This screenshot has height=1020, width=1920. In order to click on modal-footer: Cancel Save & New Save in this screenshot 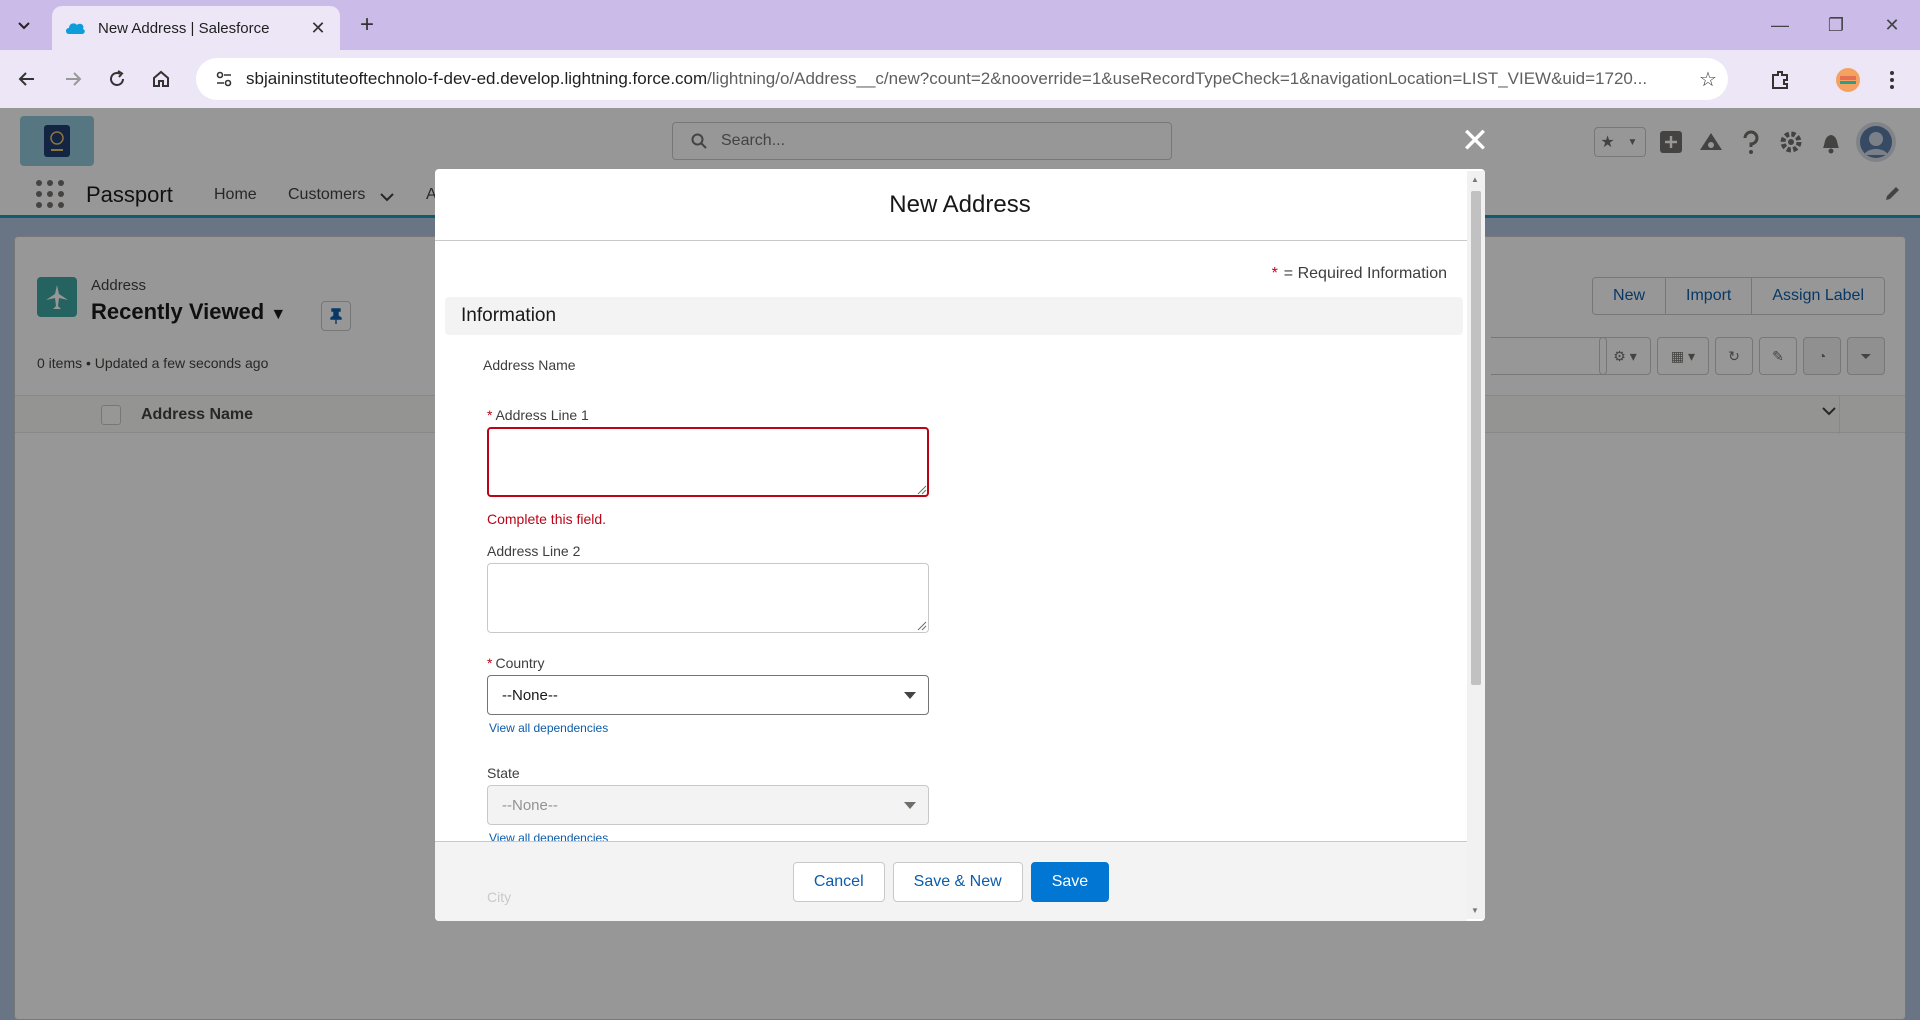, I will do `click(951, 881)`.